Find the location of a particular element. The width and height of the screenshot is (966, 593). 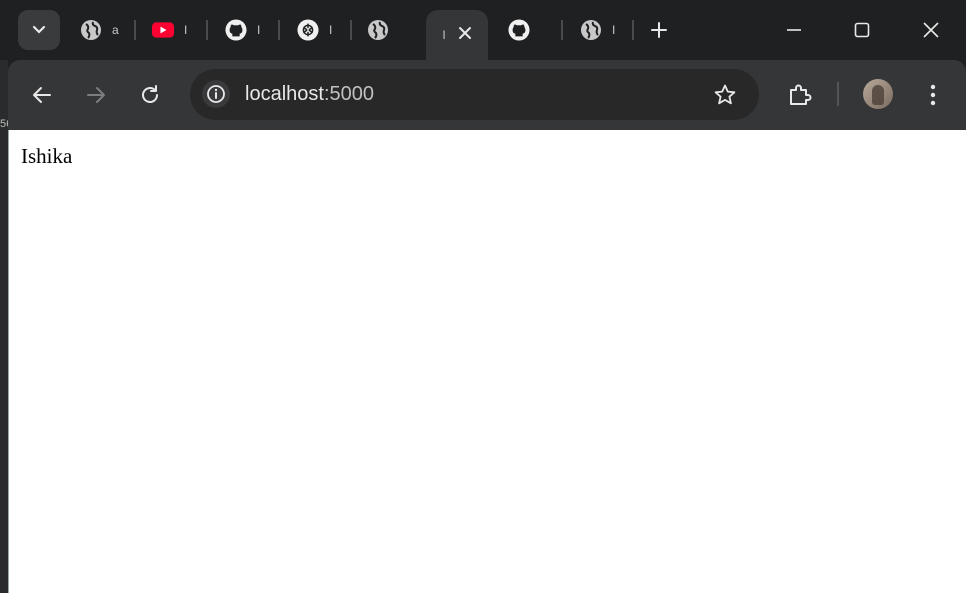

tab-github-1: I is located at coordinates (242, 30).